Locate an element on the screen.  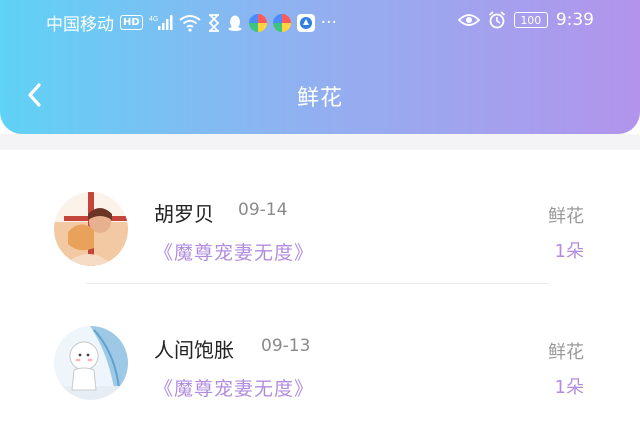
status-time: 9:39 is located at coordinates (574, 20).